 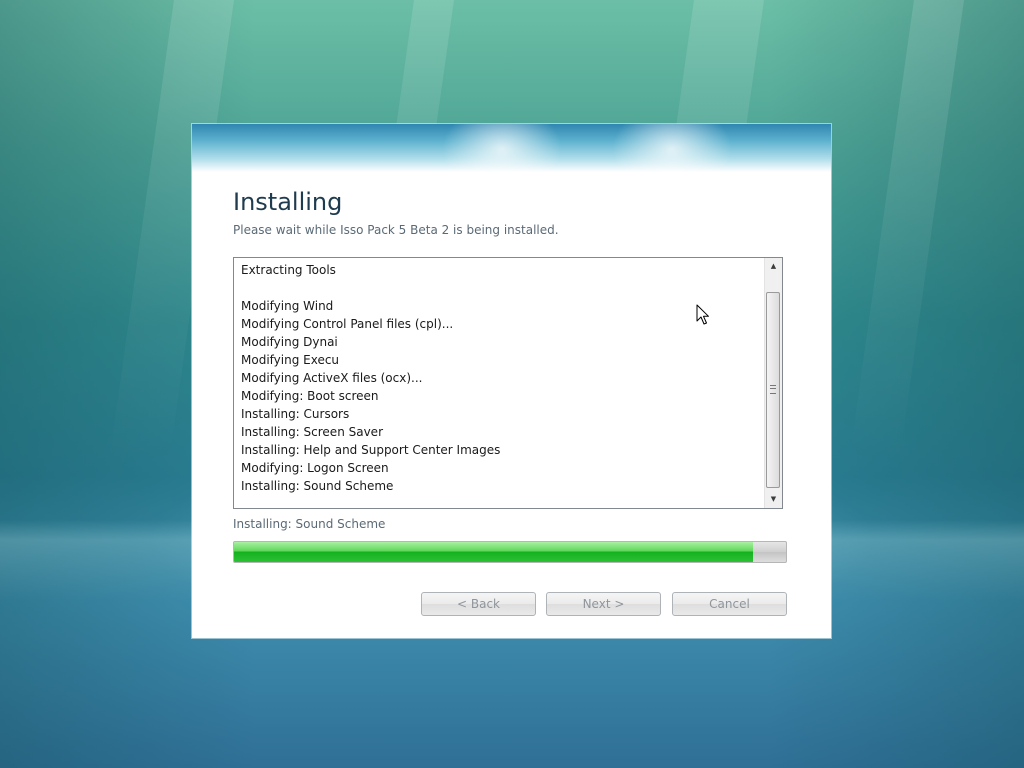 I want to click on log-line, so click(x=370, y=288).